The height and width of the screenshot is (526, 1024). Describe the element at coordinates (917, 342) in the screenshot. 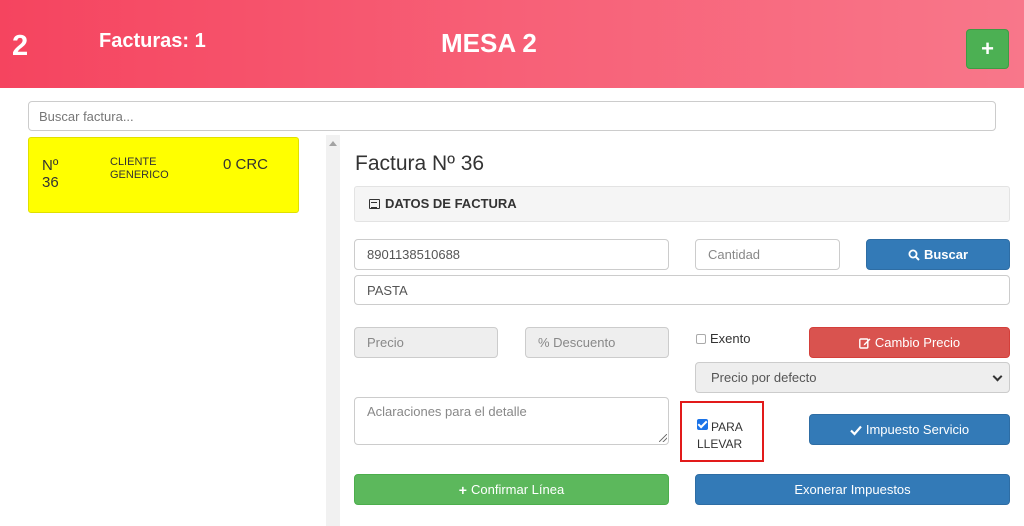

I see `cambio-precio-label: Cambio Precio` at that location.